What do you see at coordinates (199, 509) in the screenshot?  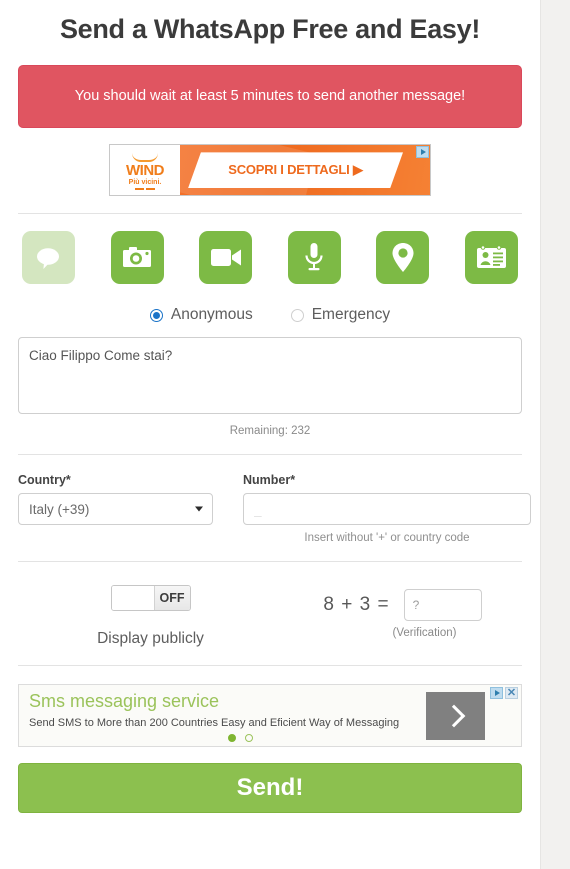 I see `chevron-down-icon` at bounding box center [199, 509].